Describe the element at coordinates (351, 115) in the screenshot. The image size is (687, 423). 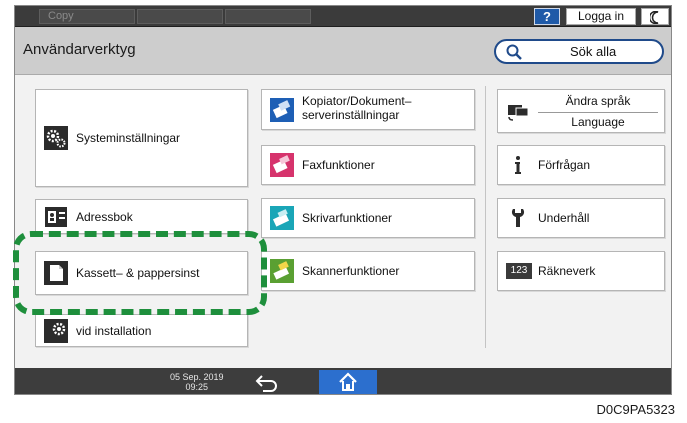
I see `copier-settings-line2: serverinställningar` at that location.